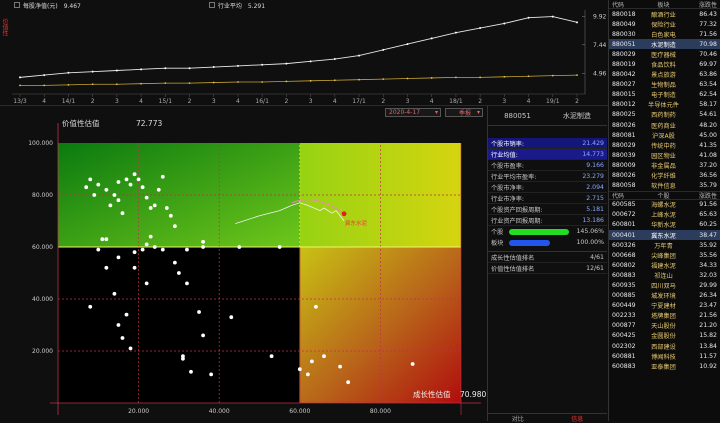 The image size is (720, 423). I want to click on sector-row: 880026 化学纤维 36.56, so click(664, 176).